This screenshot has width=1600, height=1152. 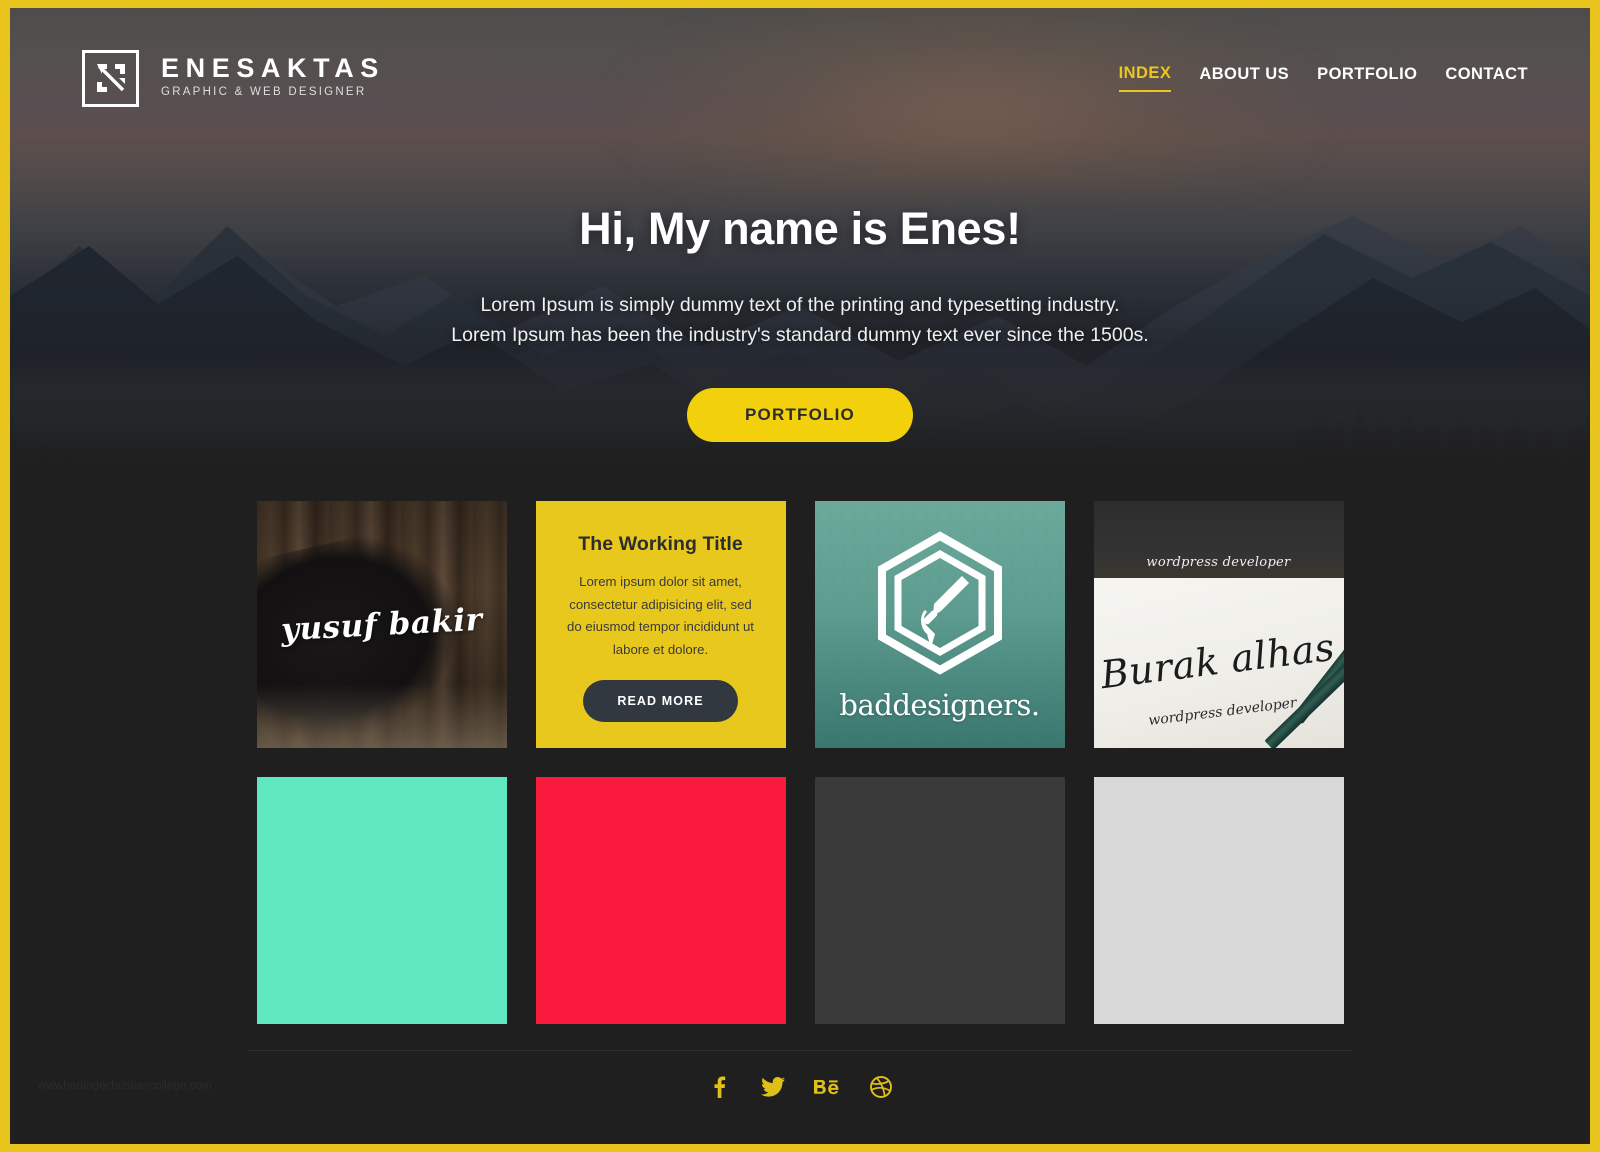 I want to click on baddesigners-logo-text: baddesigners., so click(x=939, y=704).